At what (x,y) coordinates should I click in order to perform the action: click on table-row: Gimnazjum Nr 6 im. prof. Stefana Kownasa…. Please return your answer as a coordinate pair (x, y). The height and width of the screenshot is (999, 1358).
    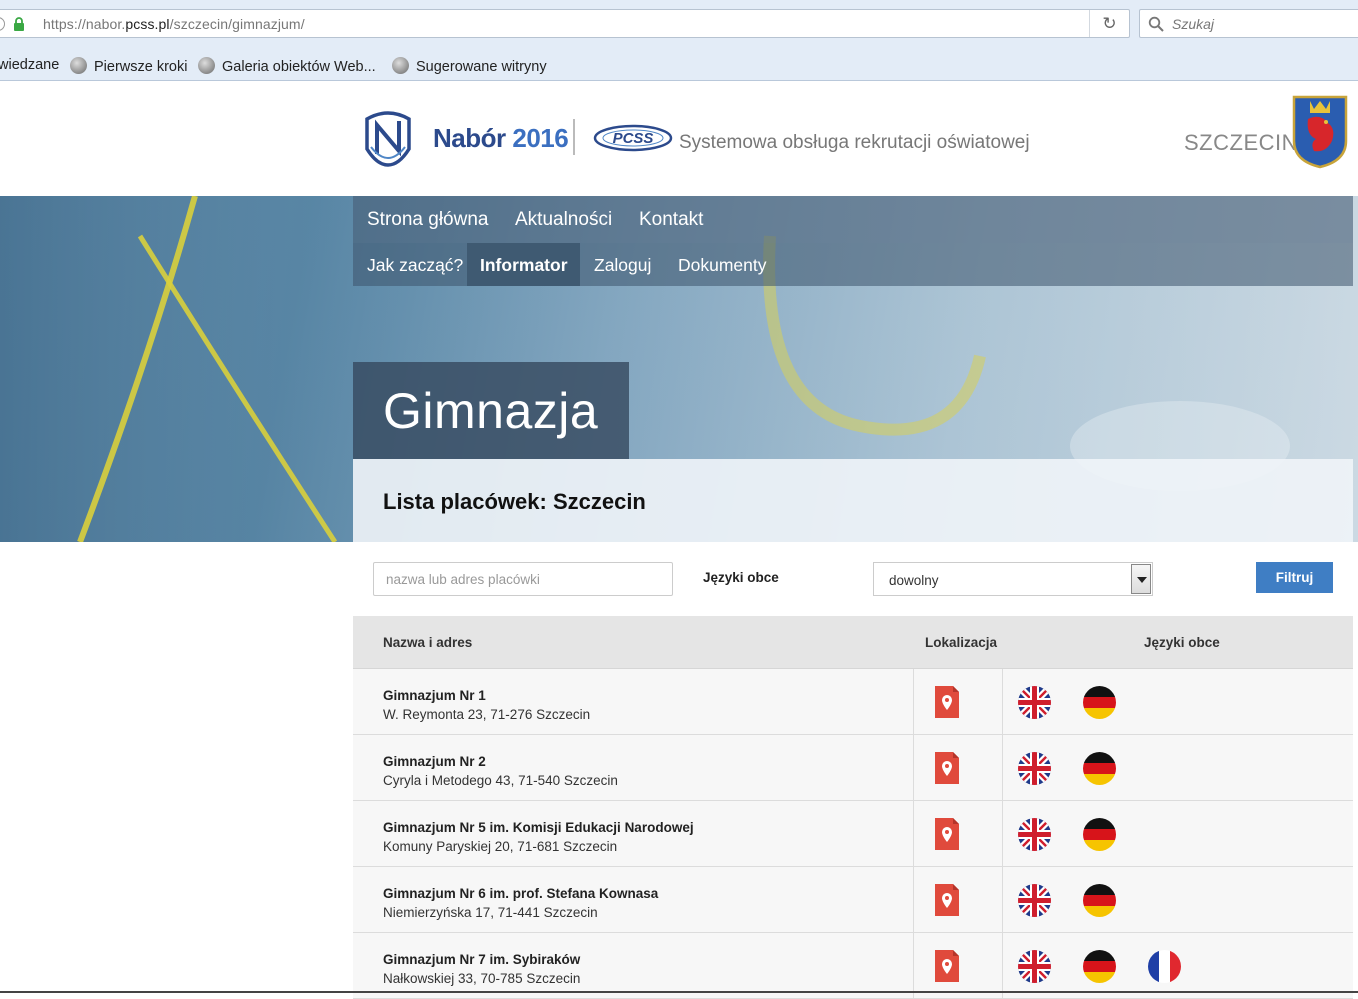
    Looking at the image, I should click on (853, 900).